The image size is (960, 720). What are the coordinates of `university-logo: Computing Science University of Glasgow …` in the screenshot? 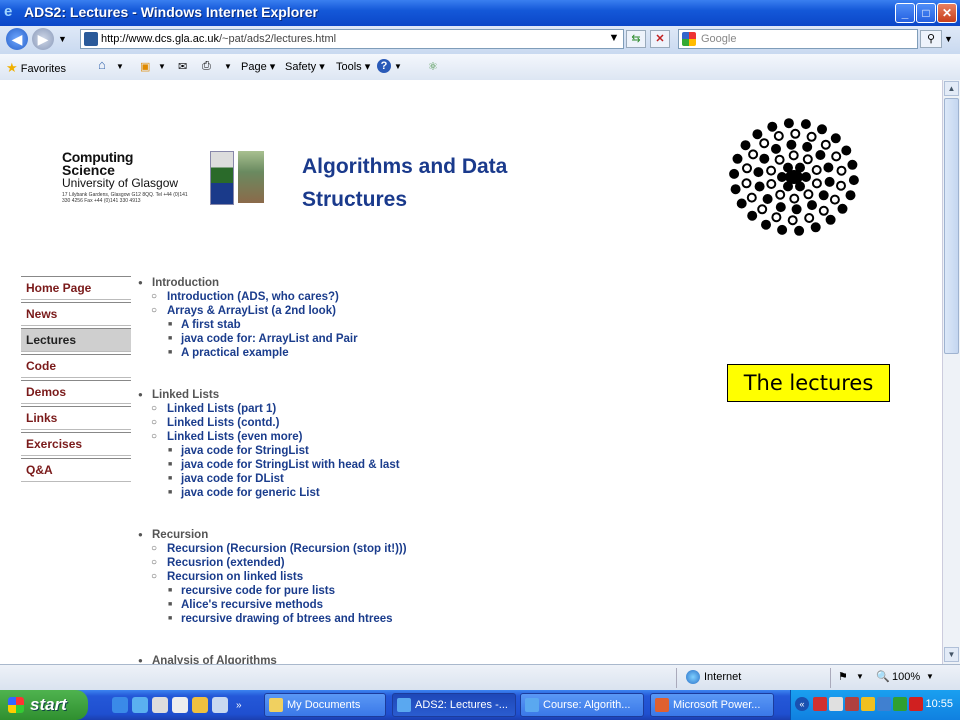 It's located at (164, 179).